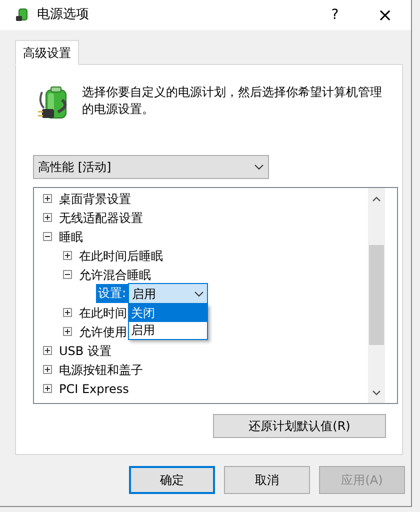 This screenshot has width=420, height=512. Describe the element at coordinates (168, 293) in the screenshot. I see `setting-dropdown: 启用` at that location.